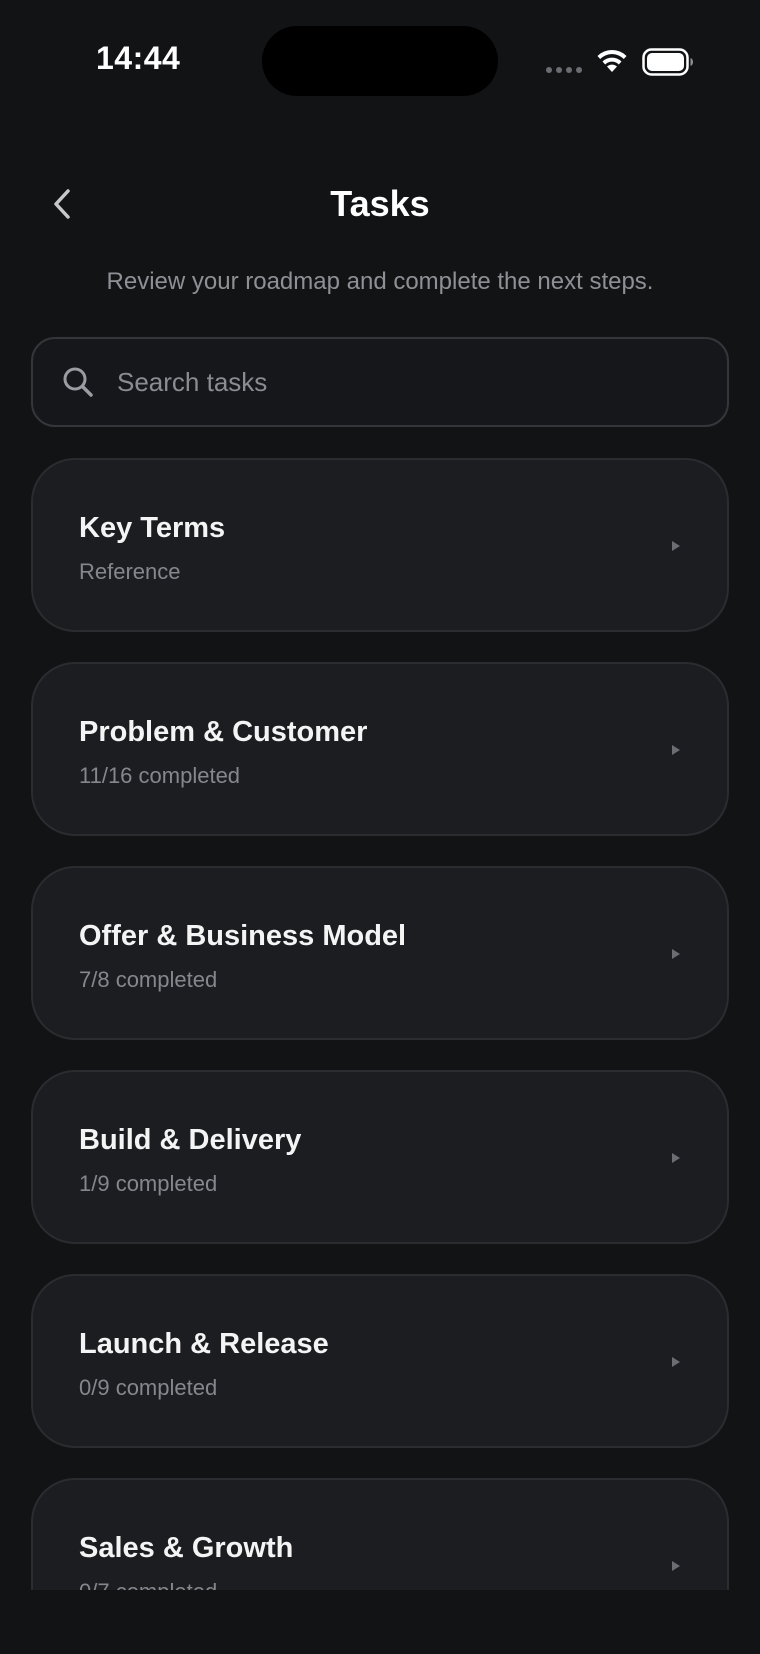  What do you see at coordinates (380, 1157) in the screenshot?
I see `task-category-build-delivery: Build & Delivery 1/9 completed` at bounding box center [380, 1157].